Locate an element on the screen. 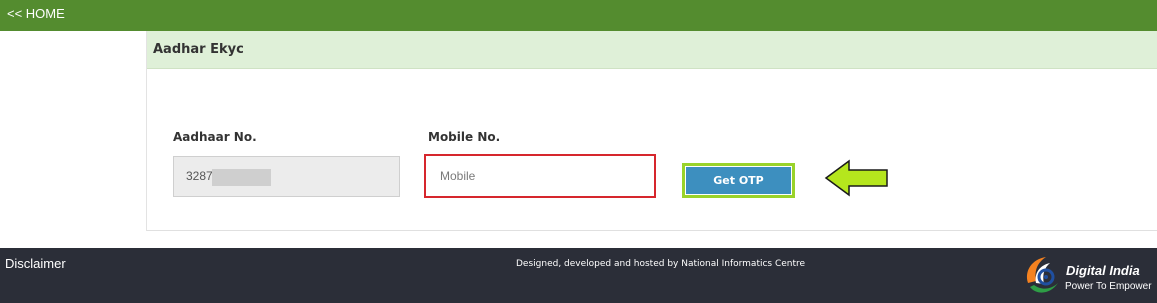 This screenshot has width=1157, height=303. aadhaar-value: 3287 is located at coordinates (199, 176).